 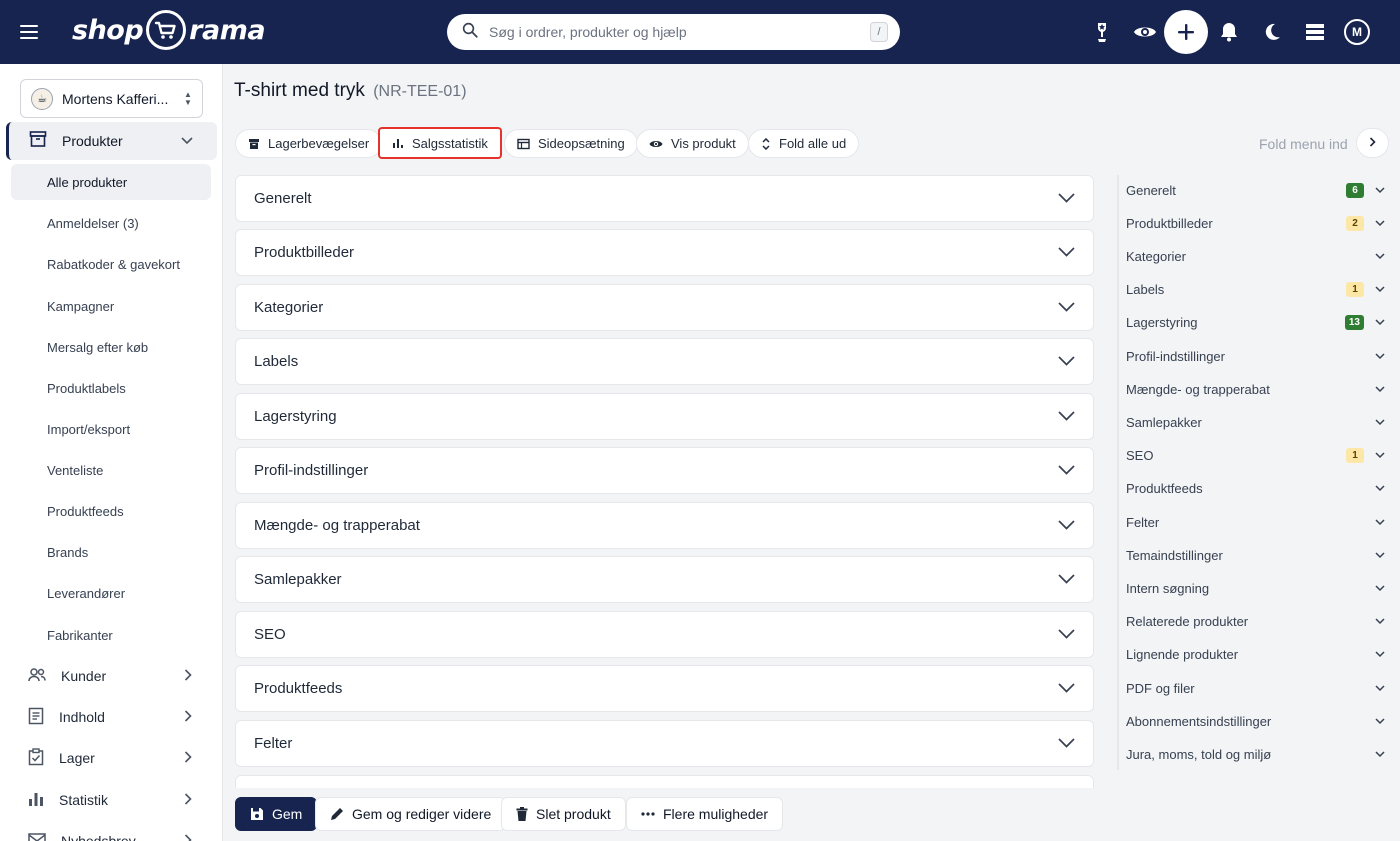 I want to click on vis-produkt-label: Vis produkt, so click(x=703, y=143).